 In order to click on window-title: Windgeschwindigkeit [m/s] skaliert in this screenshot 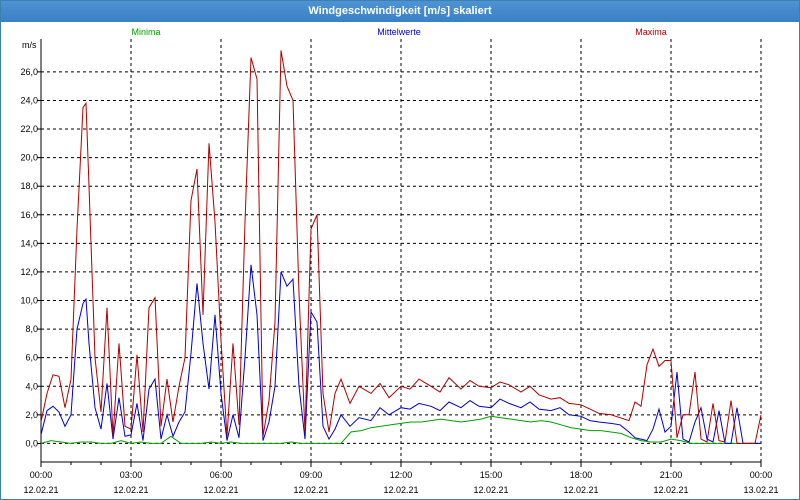, I will do `click(400, 11)`.